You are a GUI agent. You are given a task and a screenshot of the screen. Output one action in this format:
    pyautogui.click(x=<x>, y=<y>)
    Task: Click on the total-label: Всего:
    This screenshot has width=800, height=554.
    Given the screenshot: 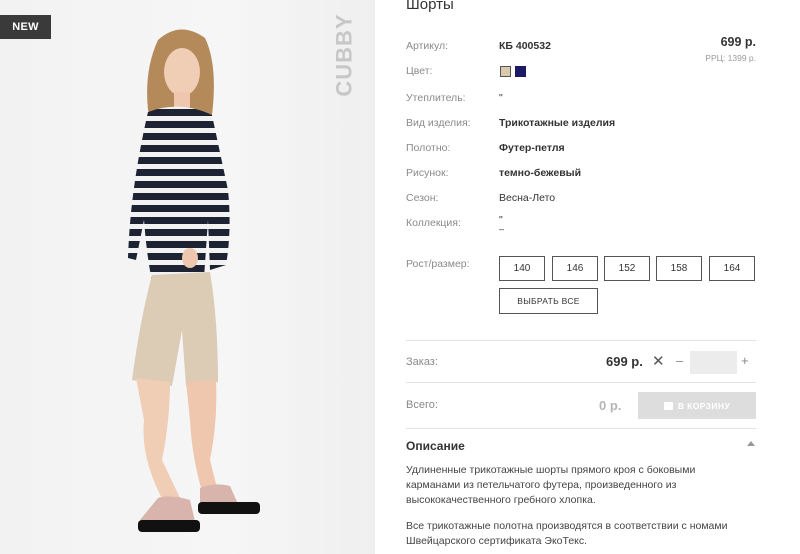 What is the action you would take?
    pyautogui.click(x=422, y=405)
    